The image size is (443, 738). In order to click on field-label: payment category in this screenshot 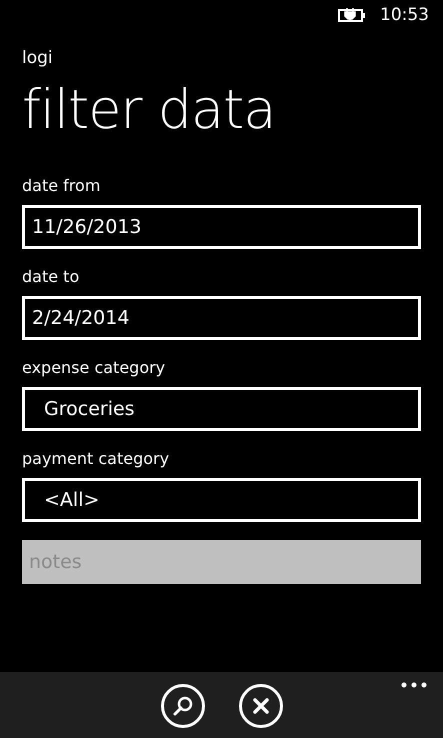, I will do `click(96, 458)`.